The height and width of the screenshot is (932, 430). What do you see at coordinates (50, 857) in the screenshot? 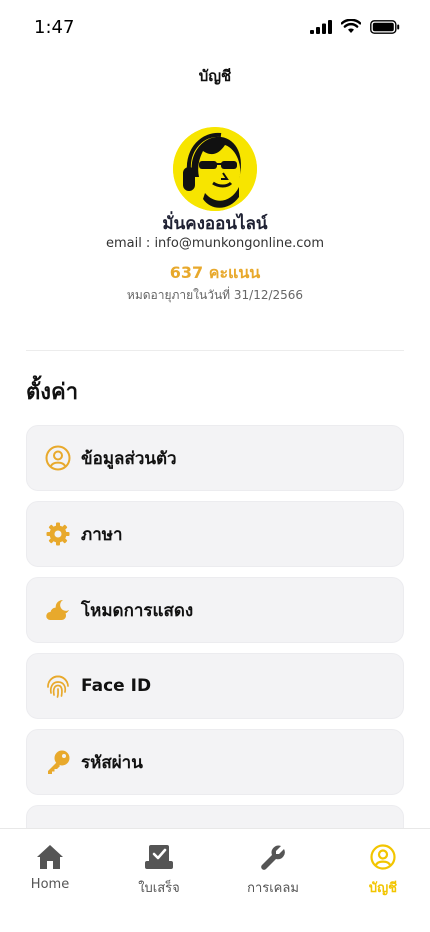
I see `home-icon` at bounding box center [50, 857].